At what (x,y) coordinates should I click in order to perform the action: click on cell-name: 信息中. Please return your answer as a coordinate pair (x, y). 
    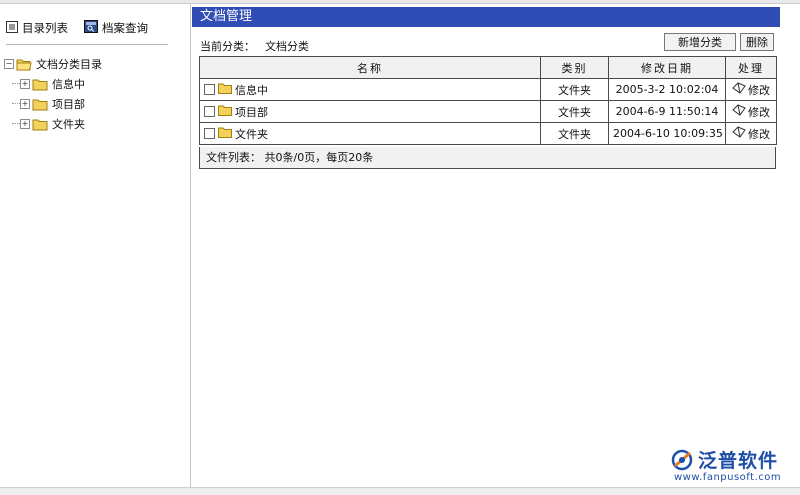
    Looking at the image, I should click on (370, 89).